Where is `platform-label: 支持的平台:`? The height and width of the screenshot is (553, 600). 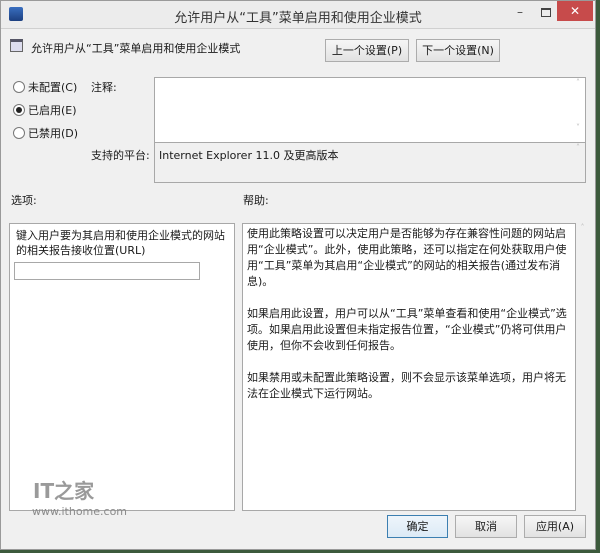
platform-label: 支持的平台: is located at coordinates (120, 155).